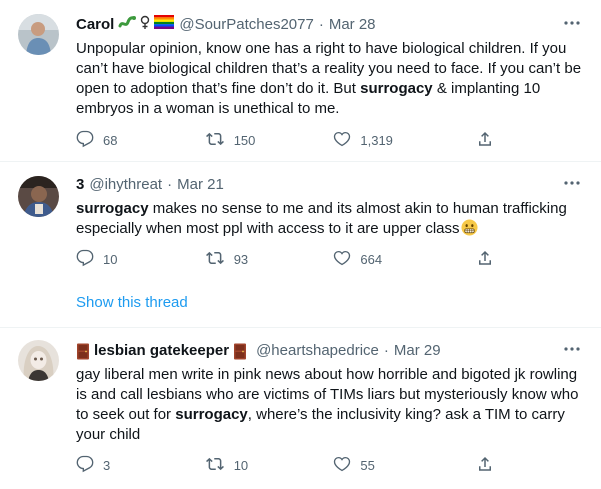 The height and width of the screenshot is (489, 601). What do you see at coordinates (317, 351) in the screenshot?
I see `handle: @heartshapedrice` at bounding box center [317, 351].